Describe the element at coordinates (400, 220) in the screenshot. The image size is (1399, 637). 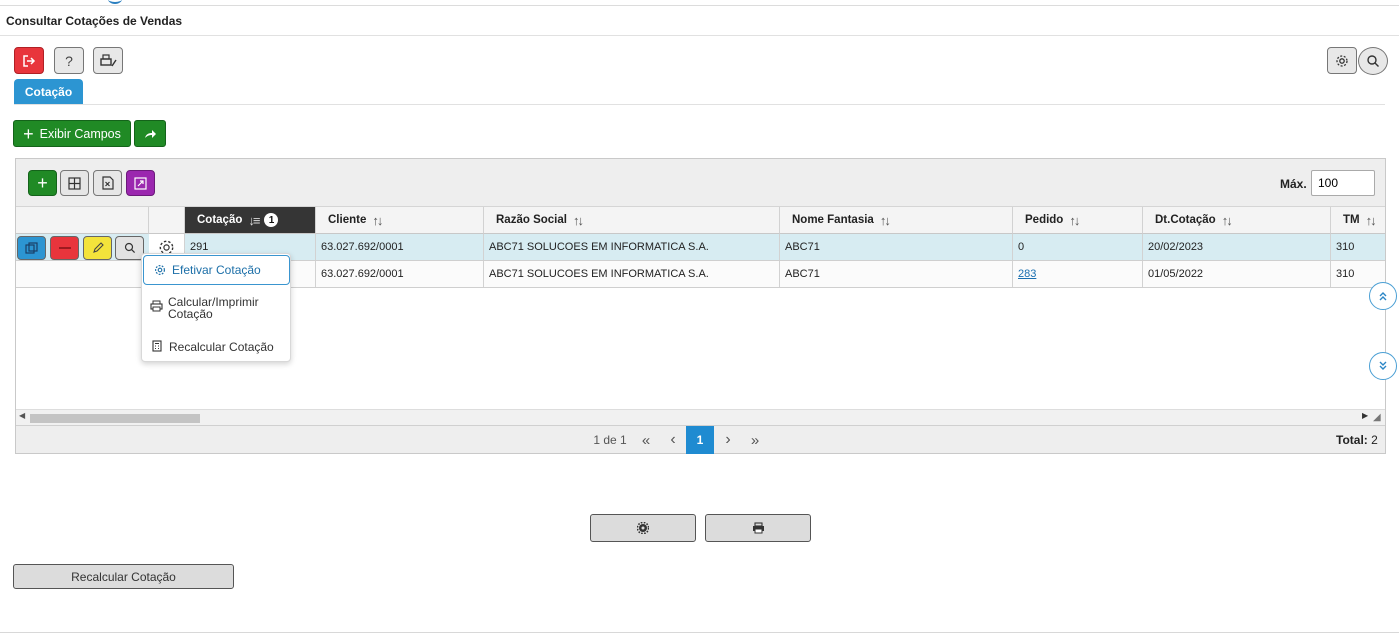
I see `column-header-cliente: Cliente ↑↓` at that location.